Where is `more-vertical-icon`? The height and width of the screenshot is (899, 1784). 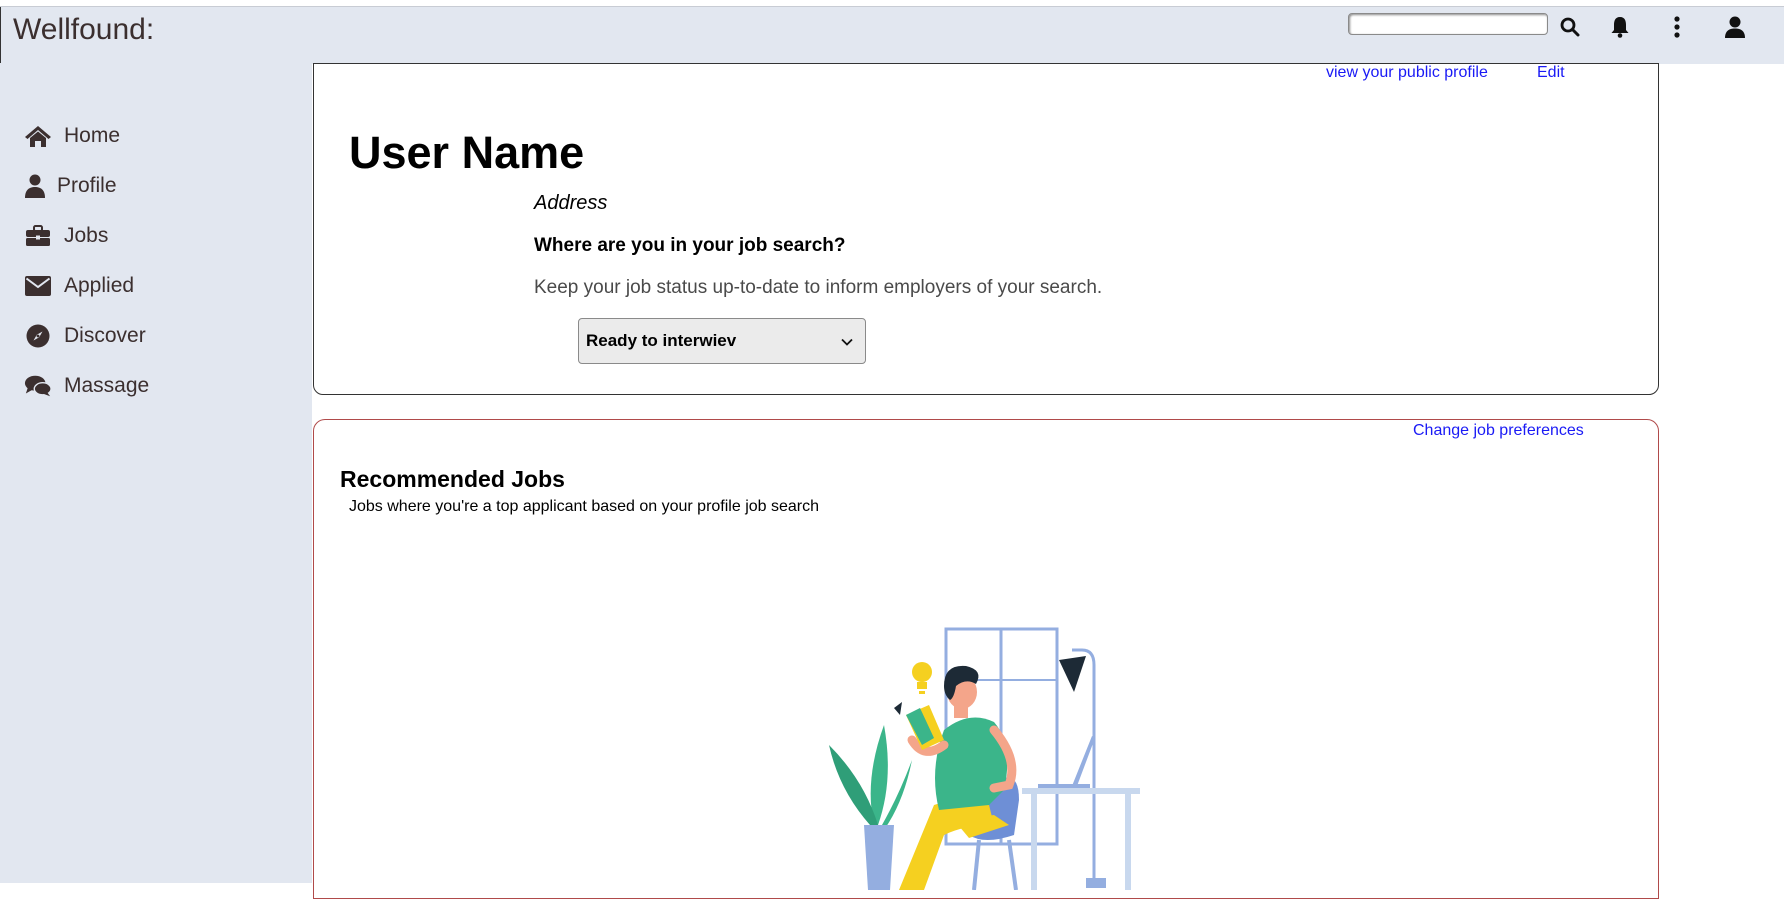 more-vertical-icon is located at coordinates (1677, 27).